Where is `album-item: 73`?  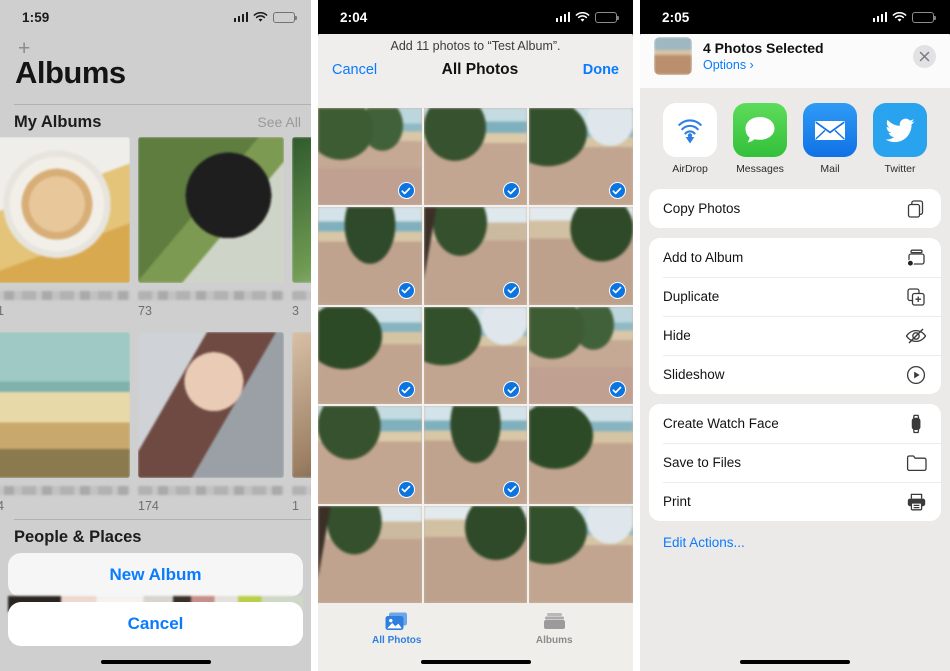 album-item: 73 is located at coordinates (211, 227).